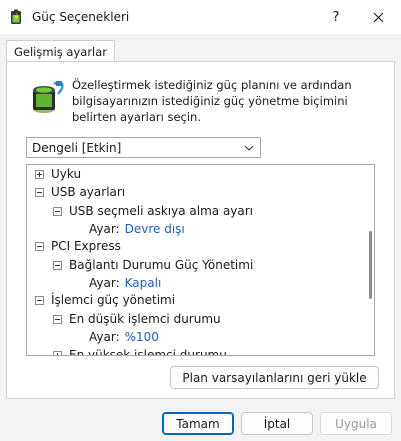 This screenshot has width=401, height=441. Describe the element at coordinates (113, 300) in the screenshot. I see `tree-item-label: İşlemci güç yönetimi` at that location.